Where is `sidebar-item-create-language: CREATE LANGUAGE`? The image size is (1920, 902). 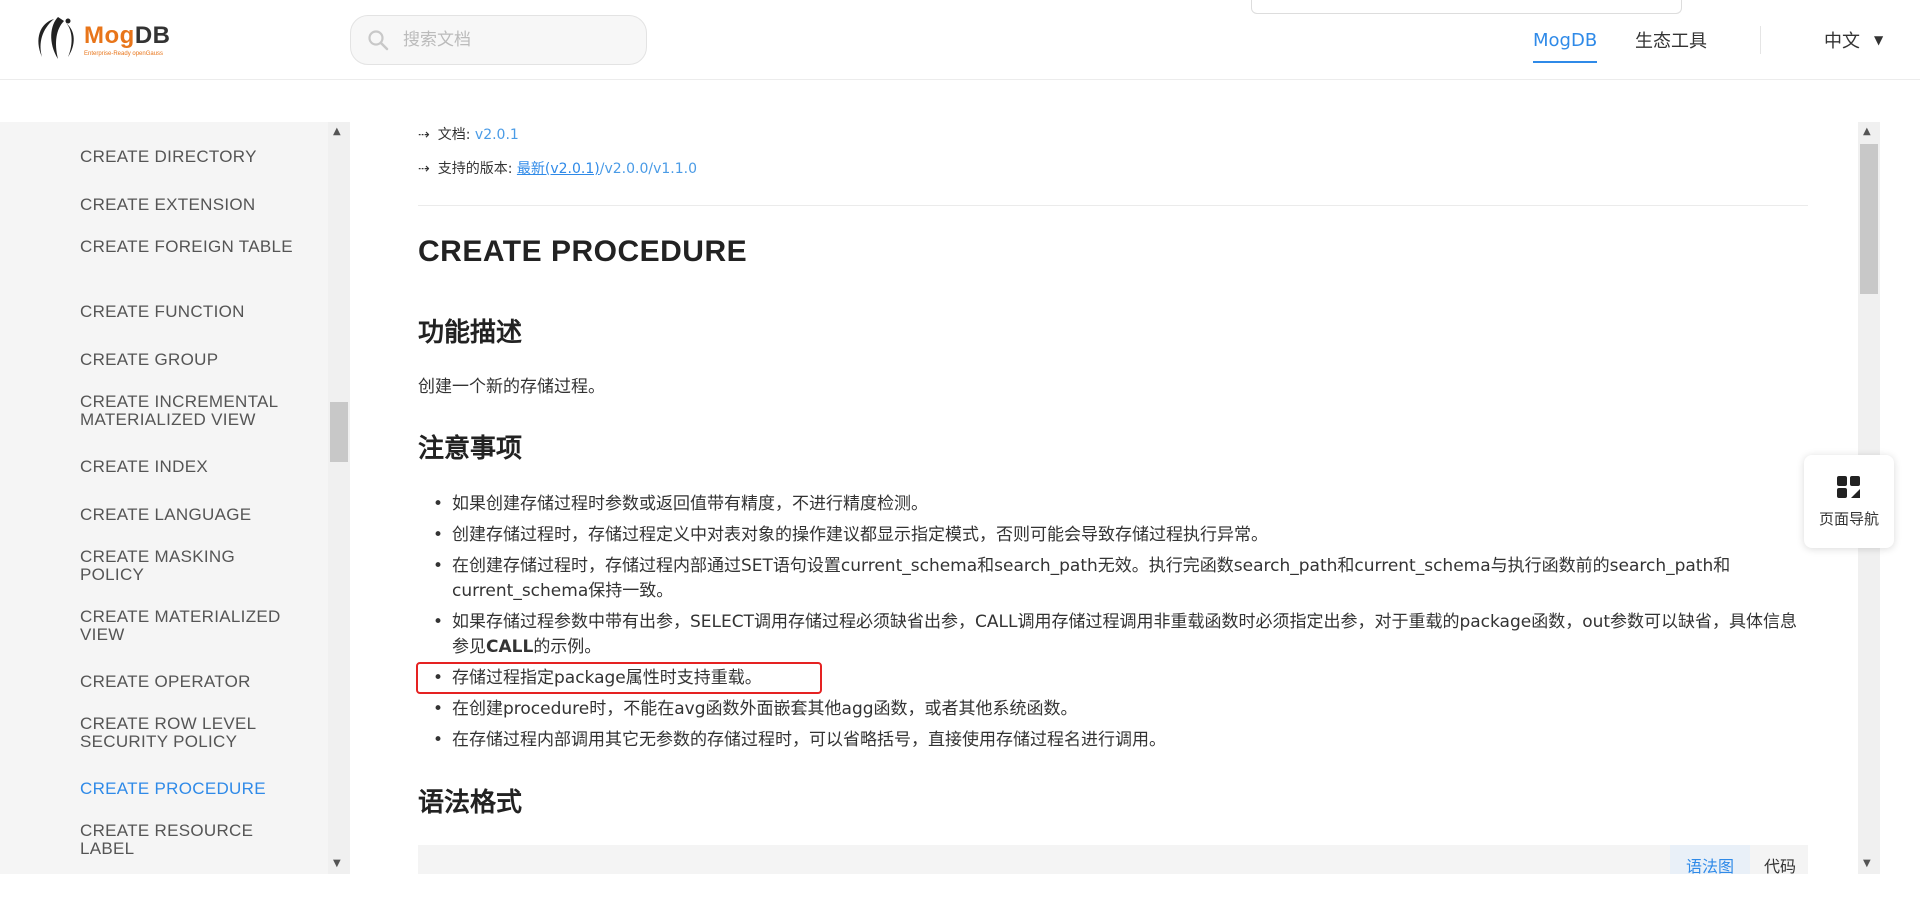 sidebar-item-create-language: CREATE LANGUAGE is located at coordinates (190, 515).